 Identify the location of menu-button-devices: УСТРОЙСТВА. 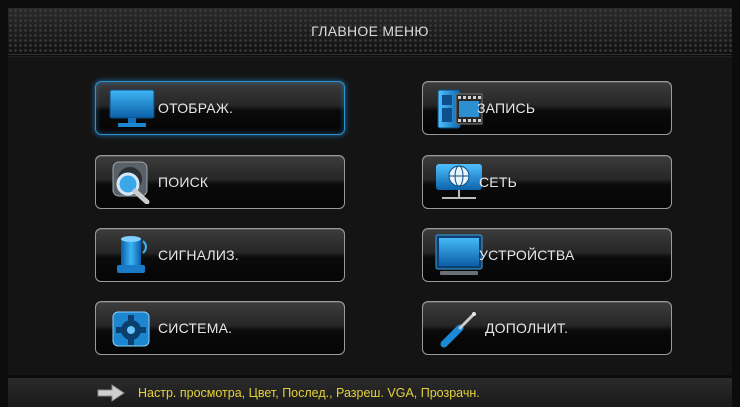
(547, 255).